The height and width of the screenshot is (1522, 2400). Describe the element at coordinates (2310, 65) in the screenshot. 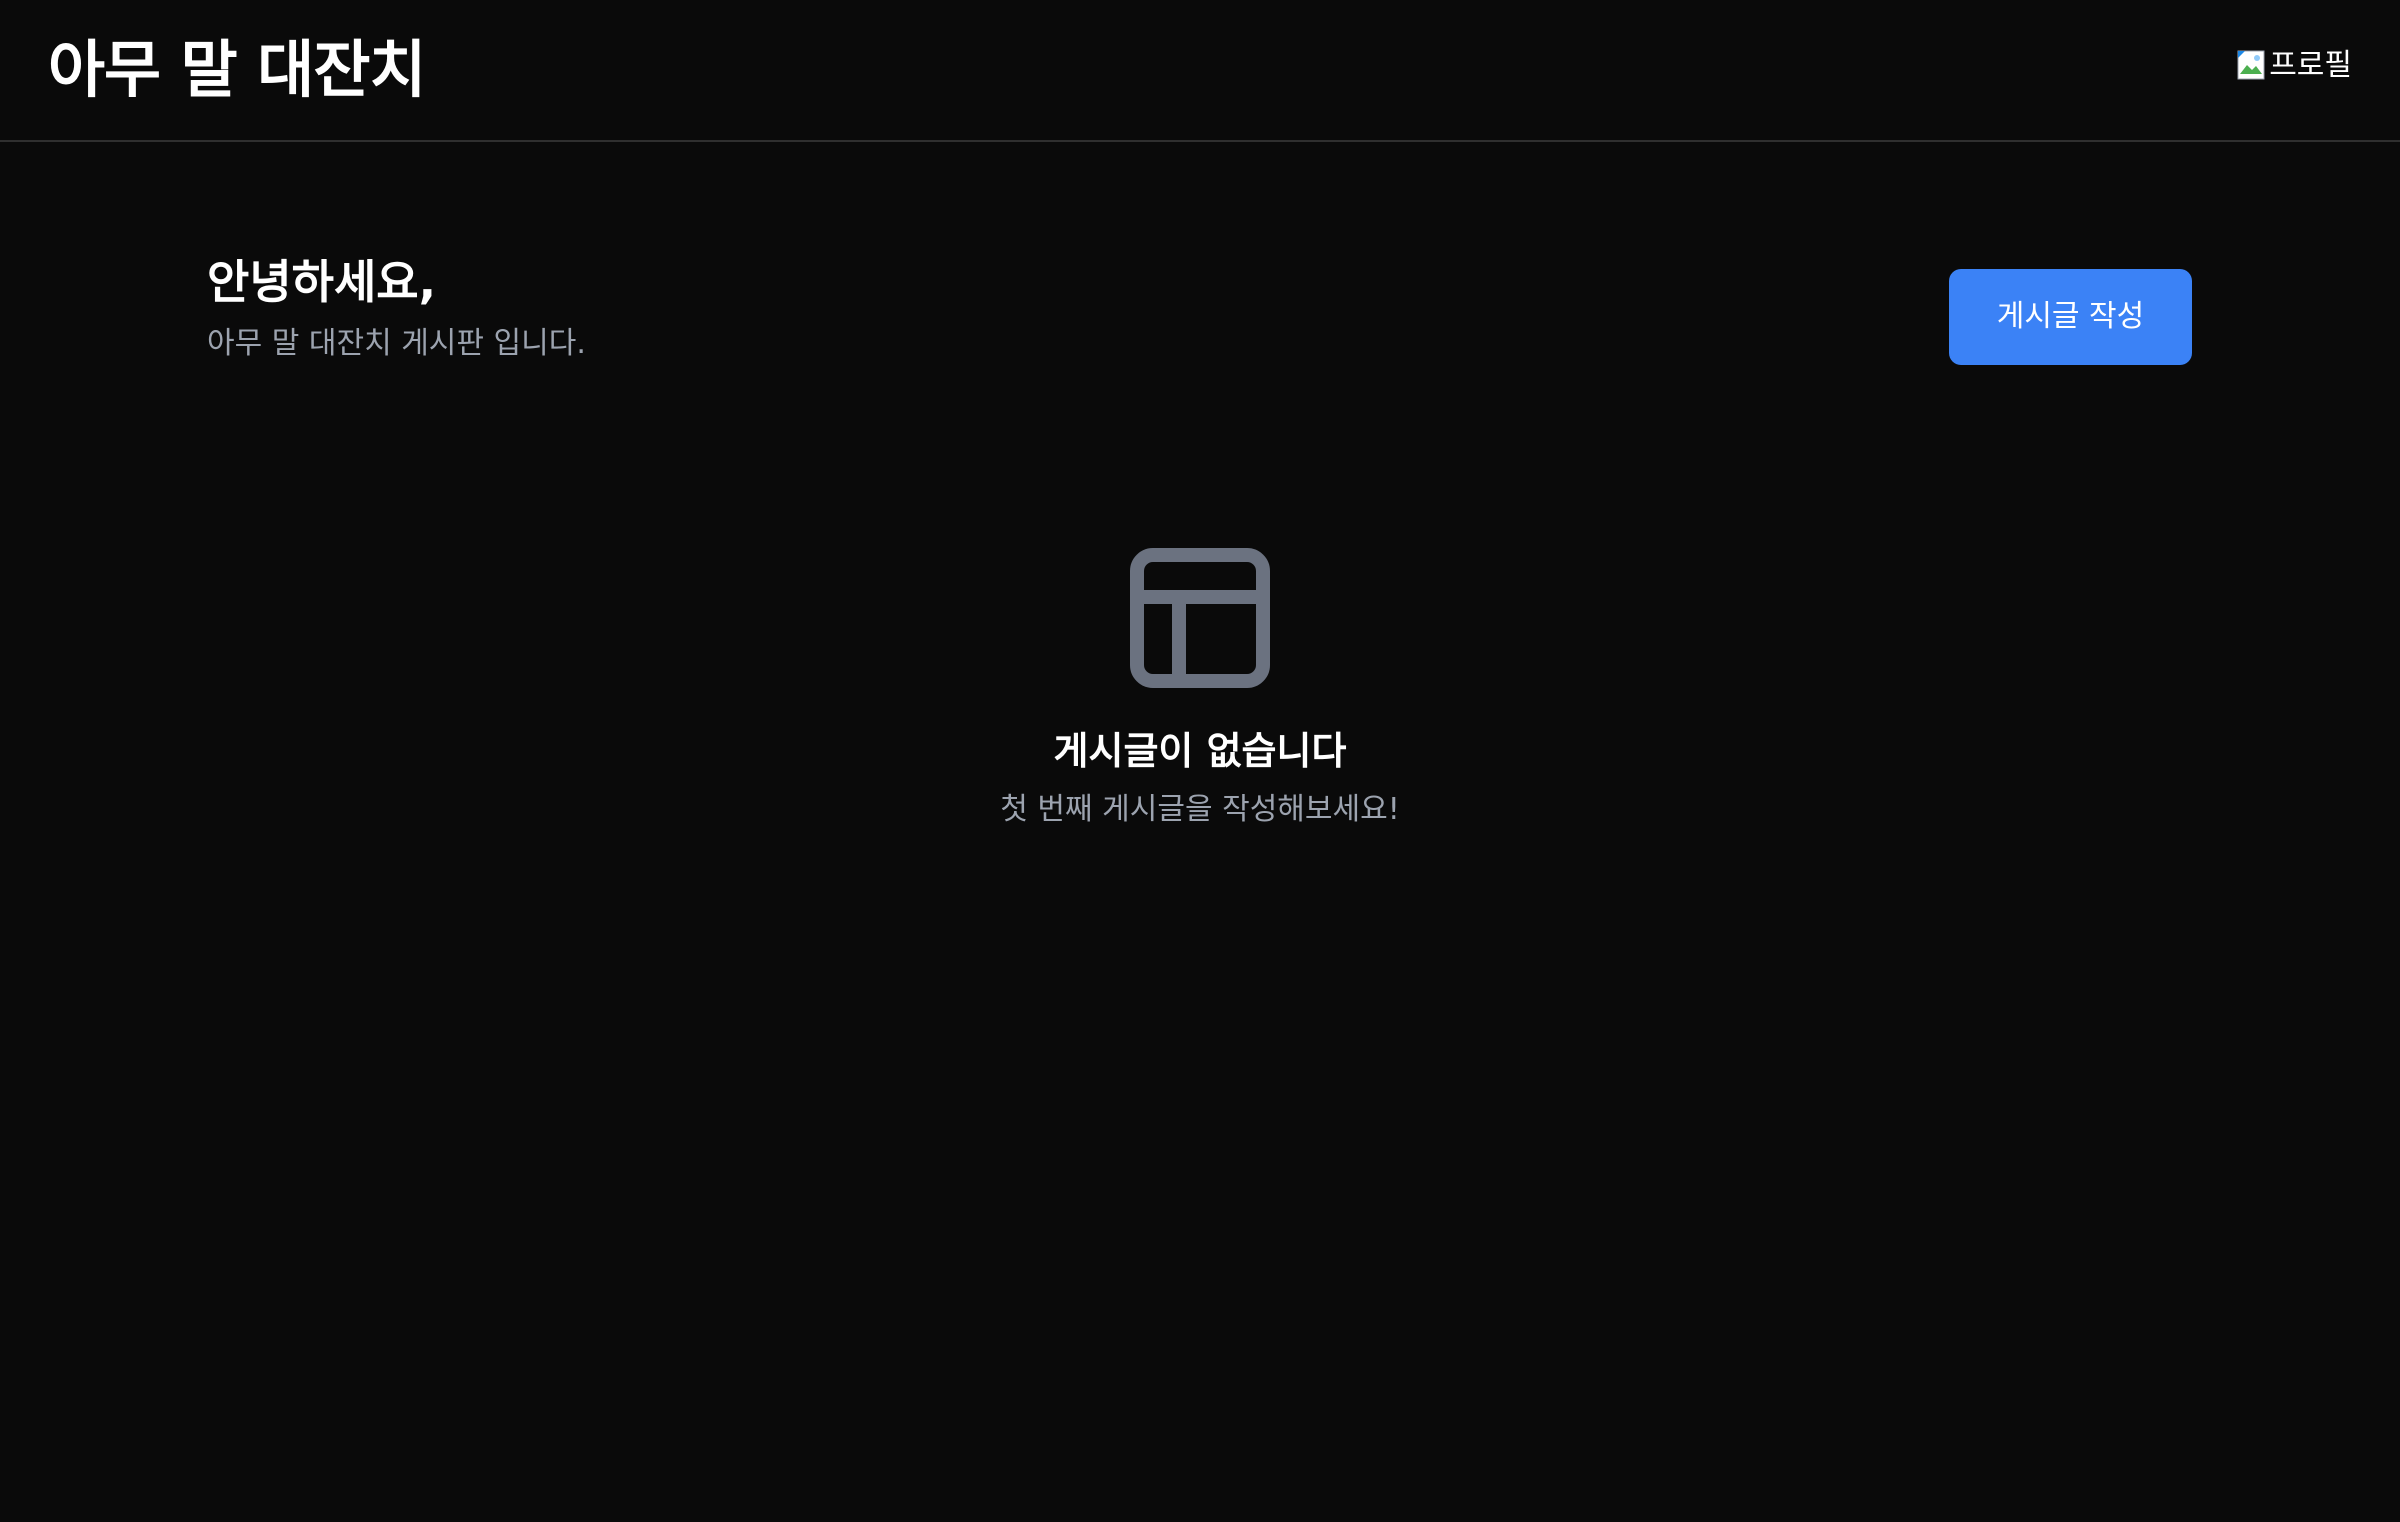

I see `profile-image-alt-text: 프로필` at that location.